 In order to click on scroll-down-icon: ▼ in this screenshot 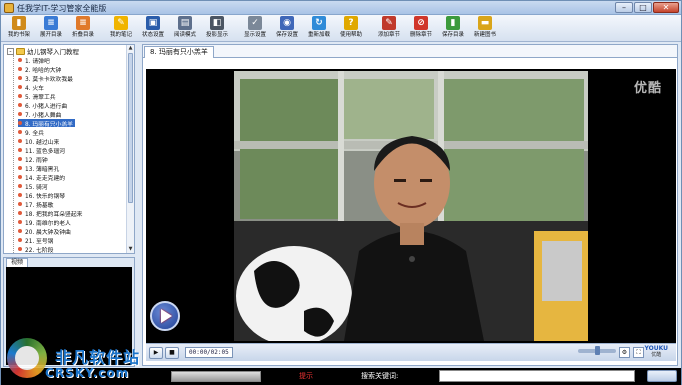, I will do `click(130, 249)`.